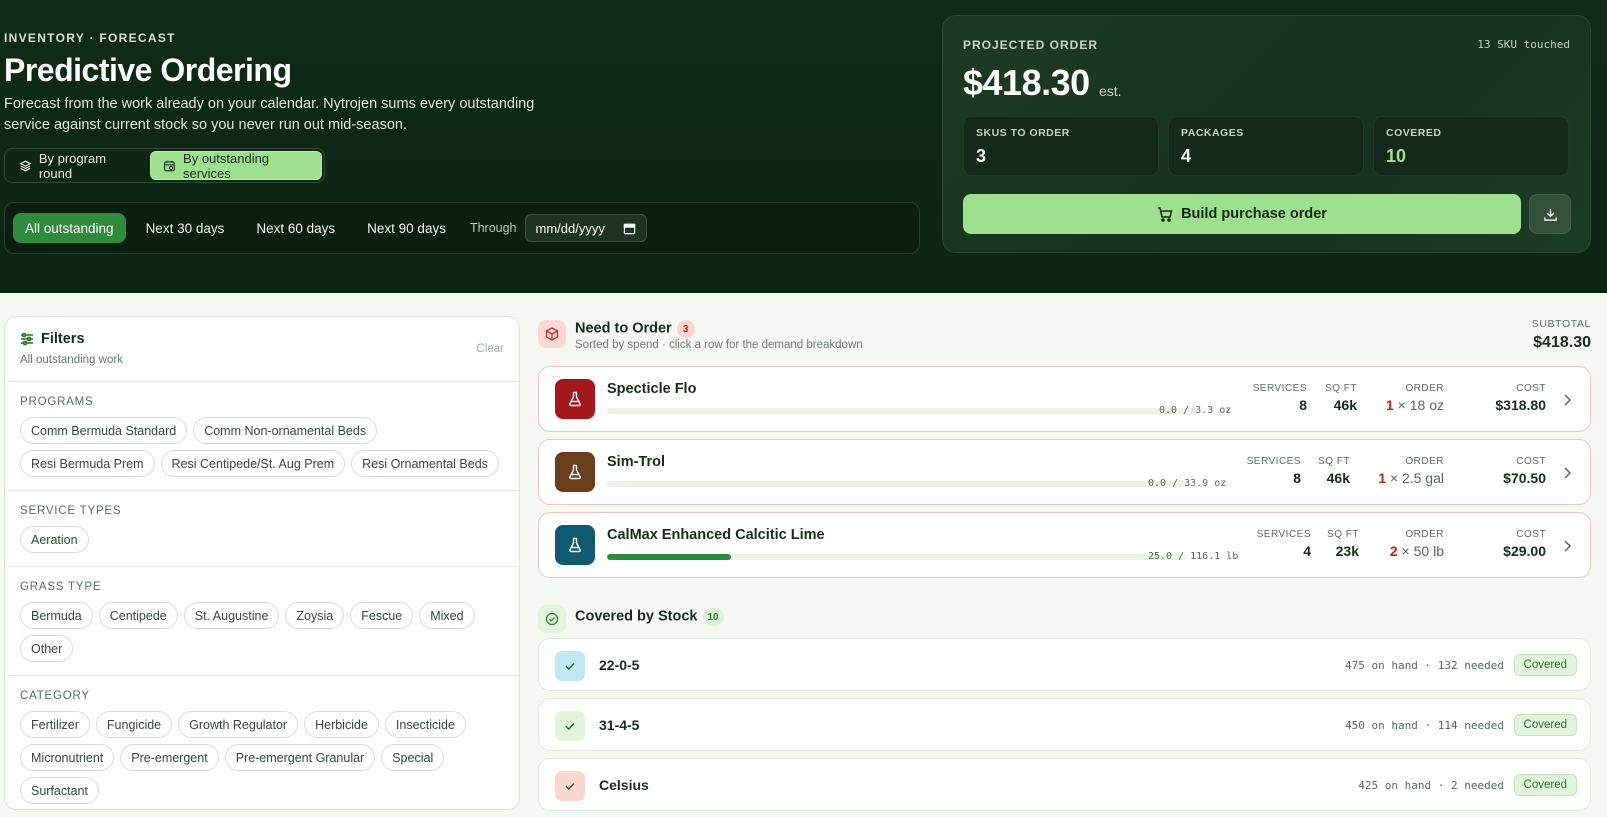 This screenshot has width=1607, height=817. I want to click on range-next-60-days: Next 60 days, so click(295, 228).